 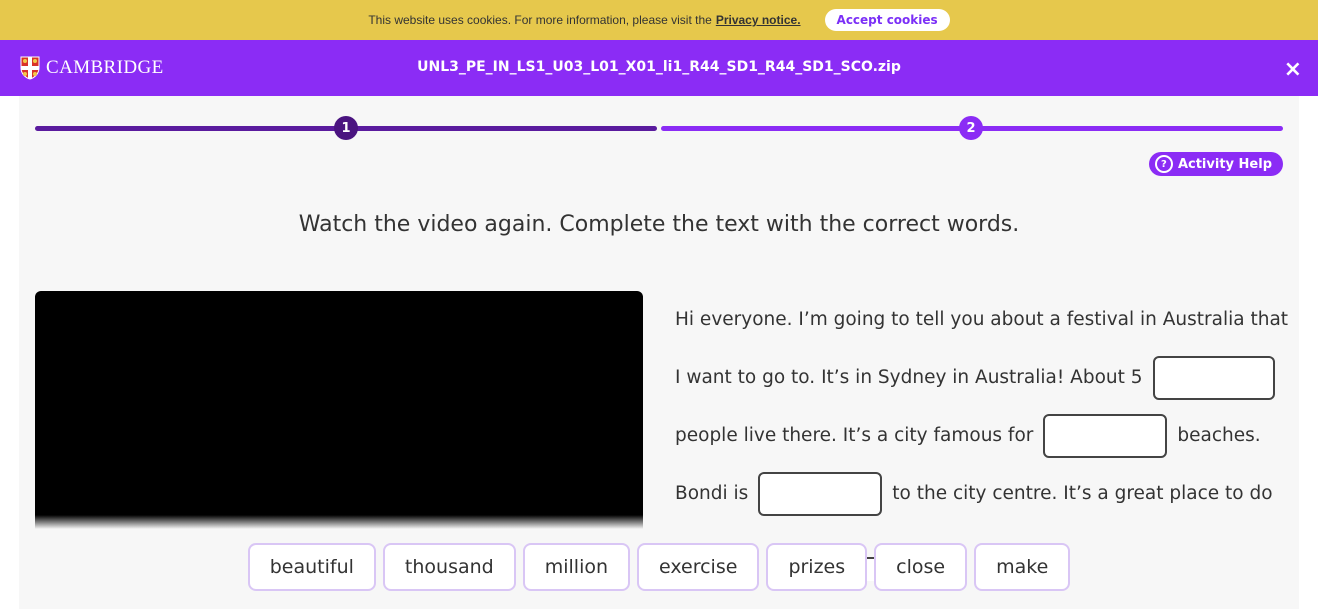 What do you see at coordinates (1224, 164) in the screenshot?
I see `activity-help-label: Activity Help` at bounding box center [1224, 164].